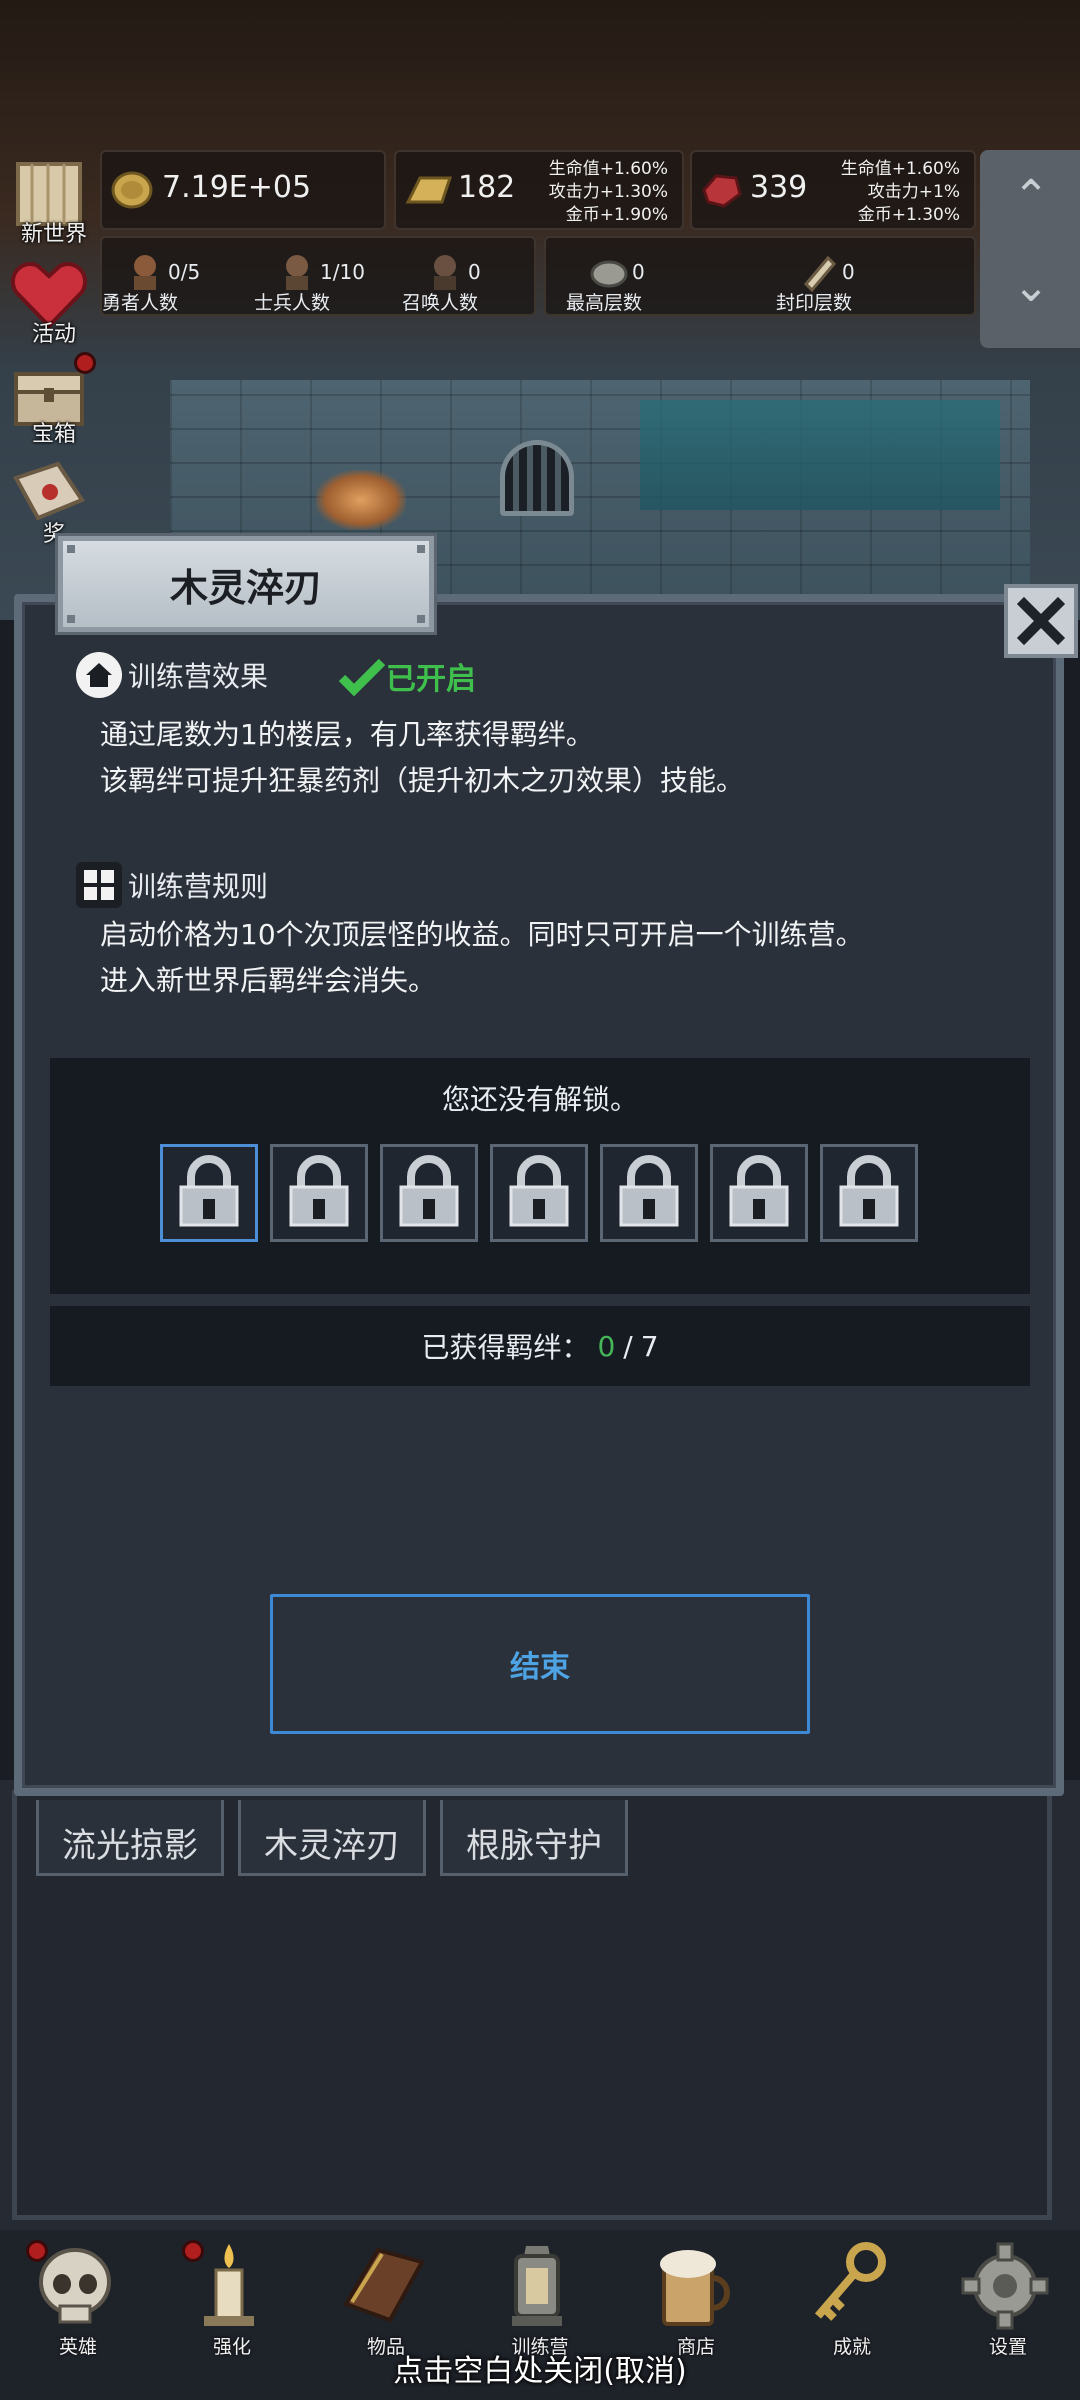  I want to click on book-icon, so click(384, 2285).